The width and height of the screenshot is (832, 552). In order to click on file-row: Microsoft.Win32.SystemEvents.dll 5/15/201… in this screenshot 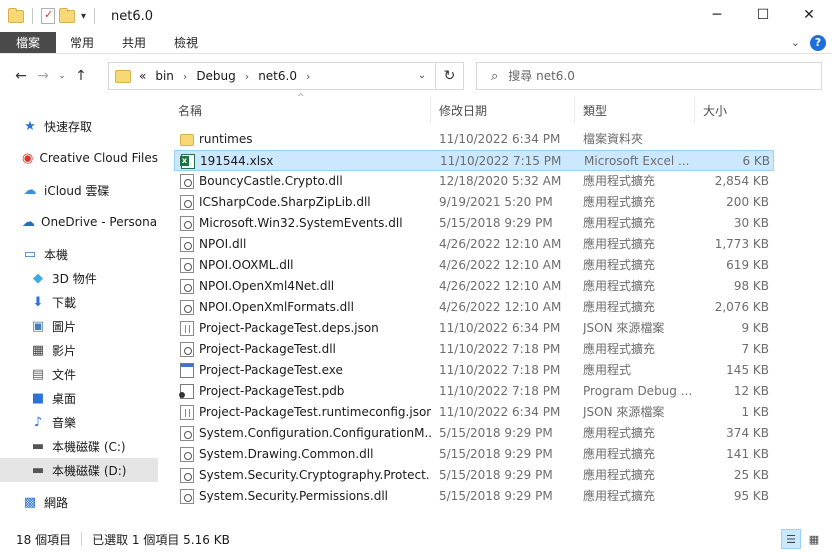, I will do `click(474, 223)`.